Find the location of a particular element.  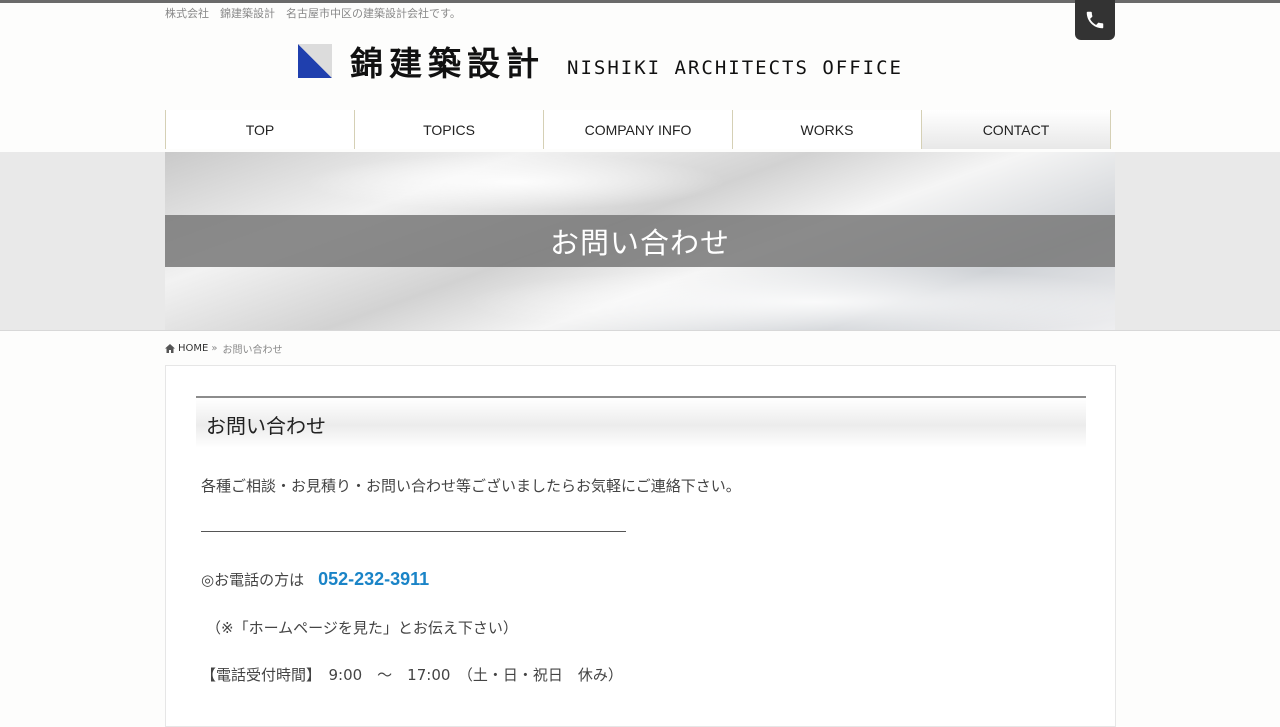

section-title: お問い合わせ is located at coordinates (266, 426).